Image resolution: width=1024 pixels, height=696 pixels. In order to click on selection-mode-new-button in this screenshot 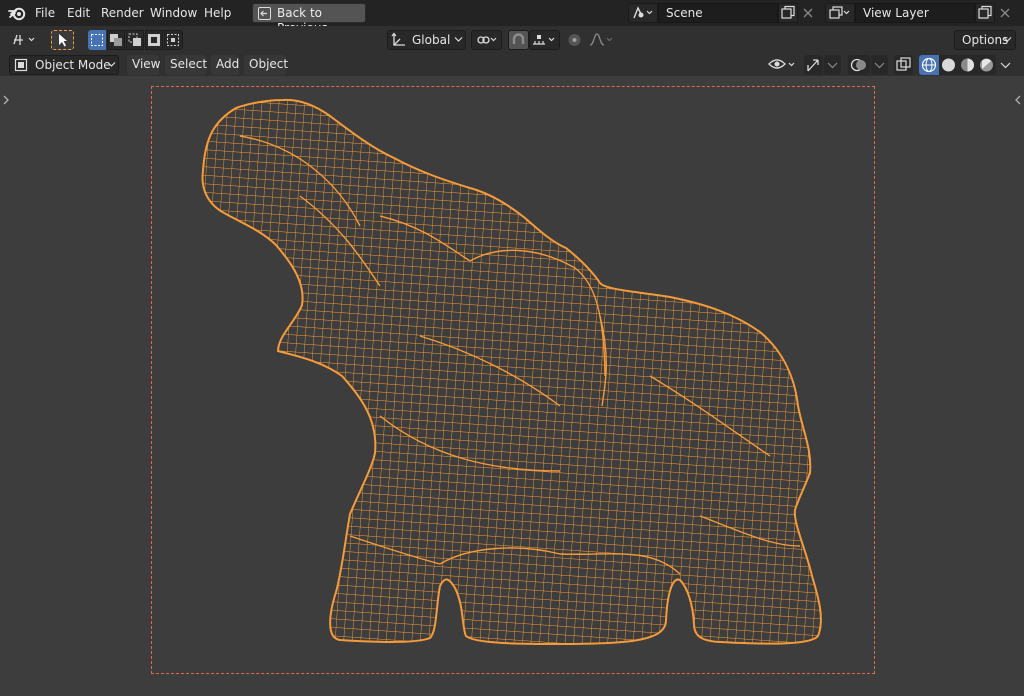, I will do `click(97, 40)`.